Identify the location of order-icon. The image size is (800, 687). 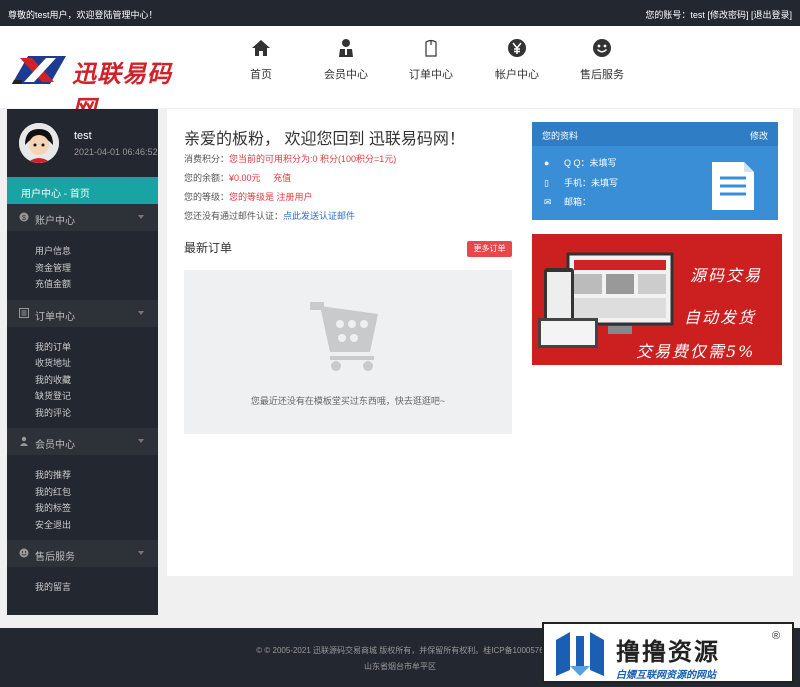
(431, 48).